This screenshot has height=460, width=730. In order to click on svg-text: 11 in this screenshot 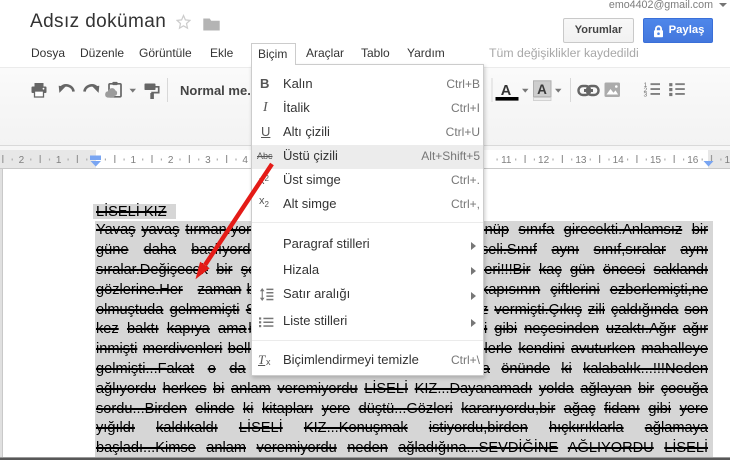, I will do `click(506, 160)`.